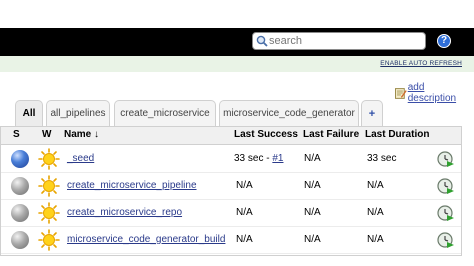 The image size is (474, 266). I want to click on help-icon: ?, so click(444, 41).